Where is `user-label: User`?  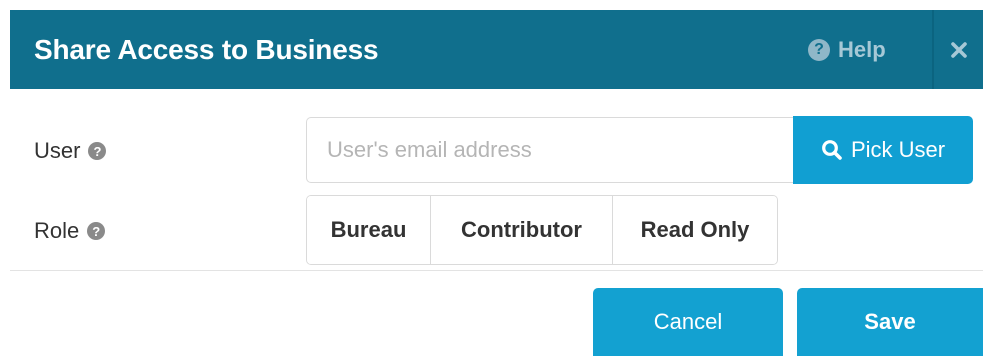
user-label: User is located at coordinates (57, 150).